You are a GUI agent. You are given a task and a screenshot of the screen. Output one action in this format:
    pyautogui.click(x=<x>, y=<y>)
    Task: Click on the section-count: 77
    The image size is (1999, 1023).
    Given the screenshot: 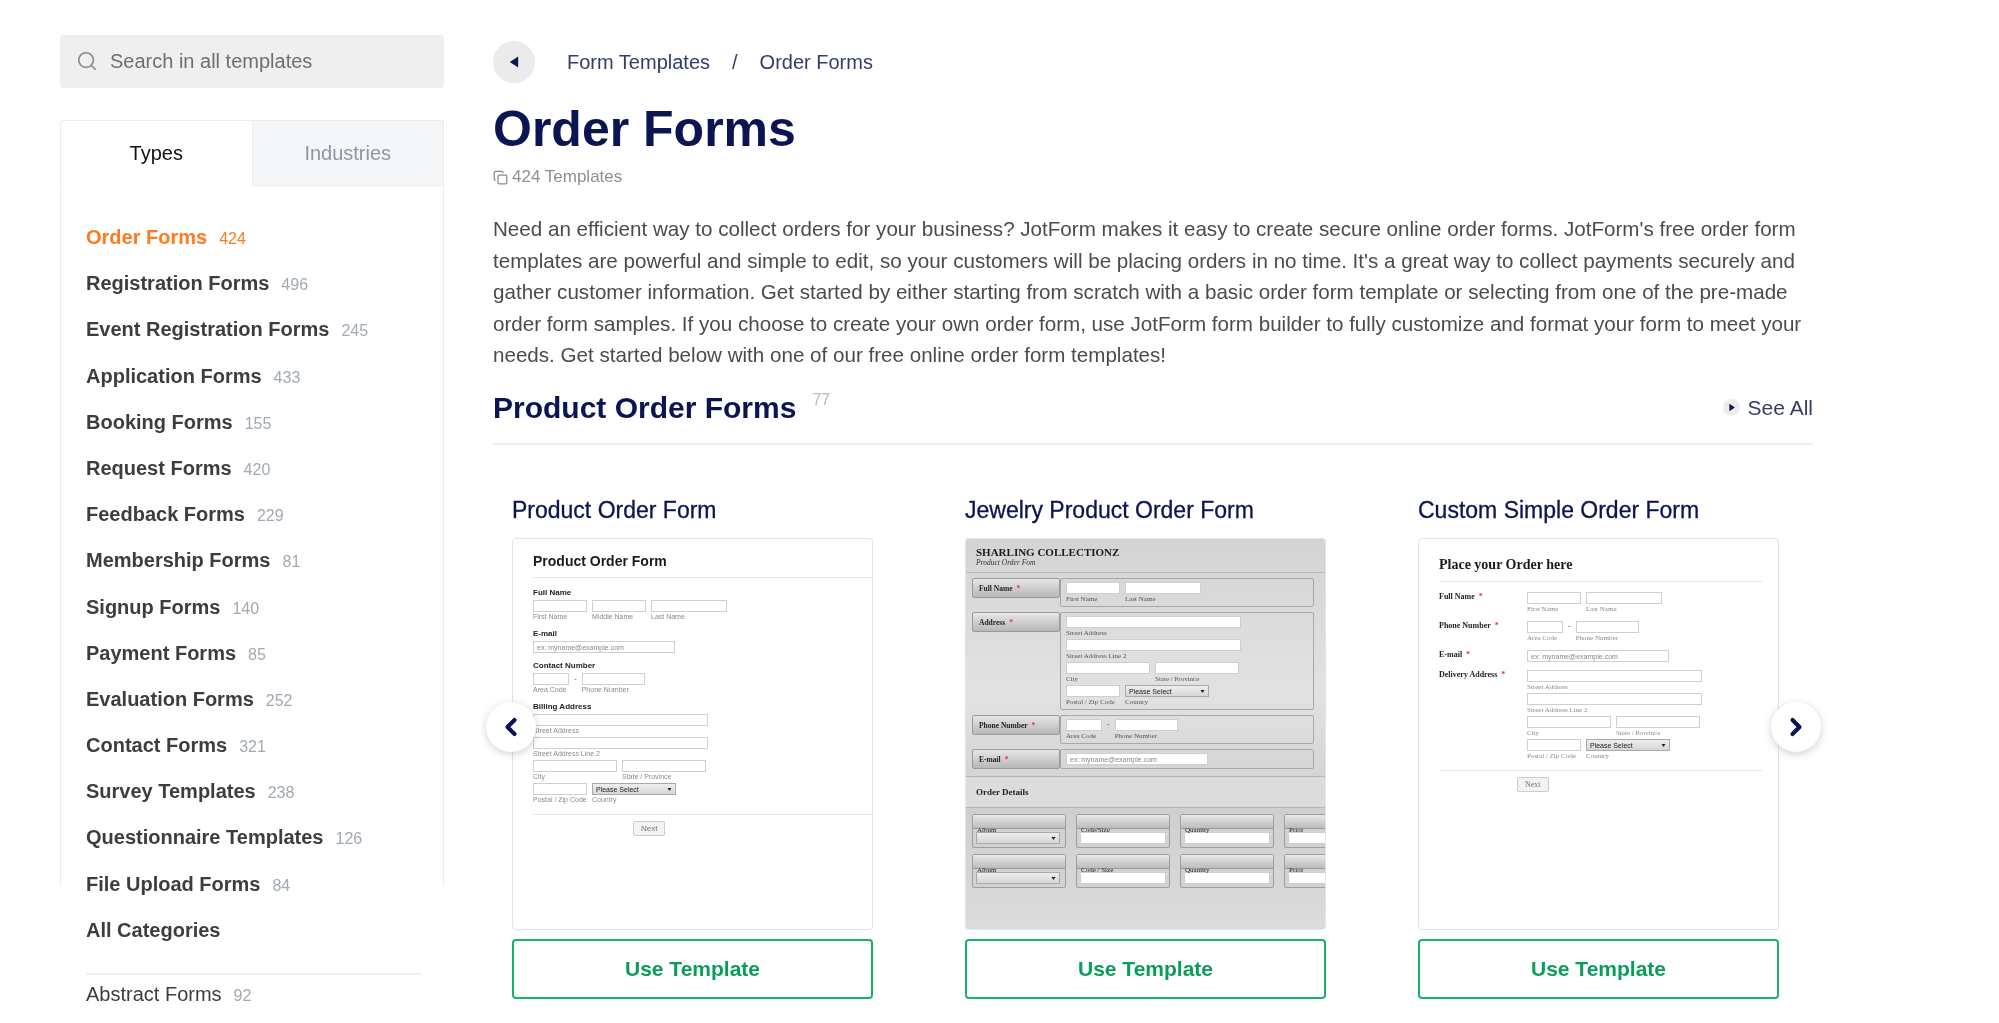 What is the action you would take?
    pyautogui.click(x=821, y=399)
    